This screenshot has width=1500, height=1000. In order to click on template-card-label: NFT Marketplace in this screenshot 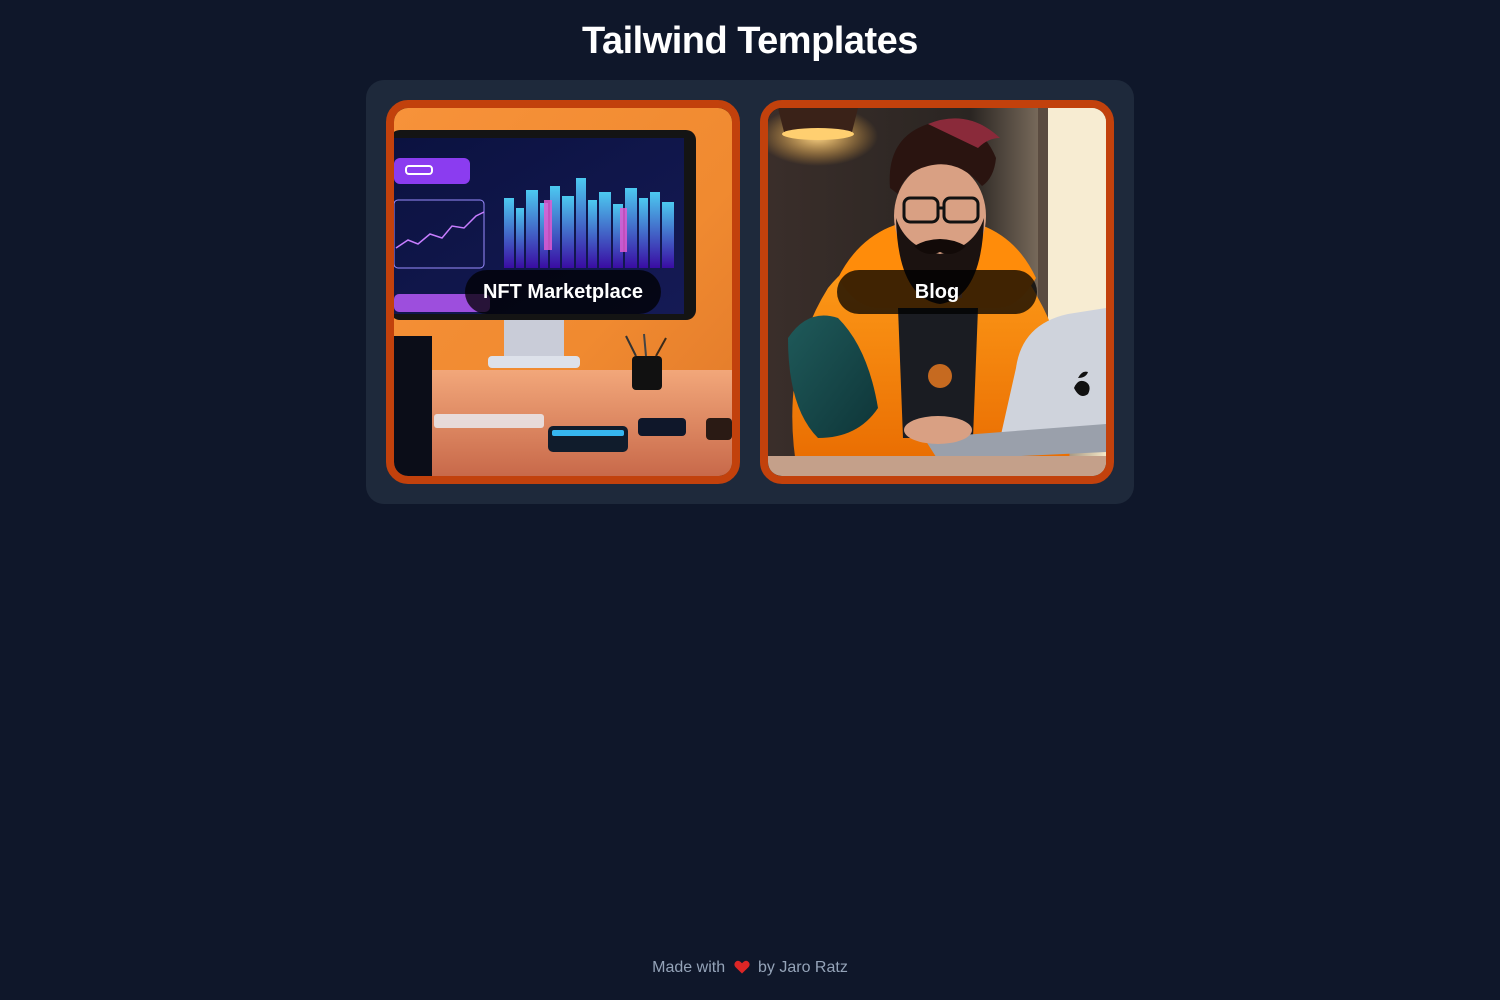, I will do `click(563, 292)`.